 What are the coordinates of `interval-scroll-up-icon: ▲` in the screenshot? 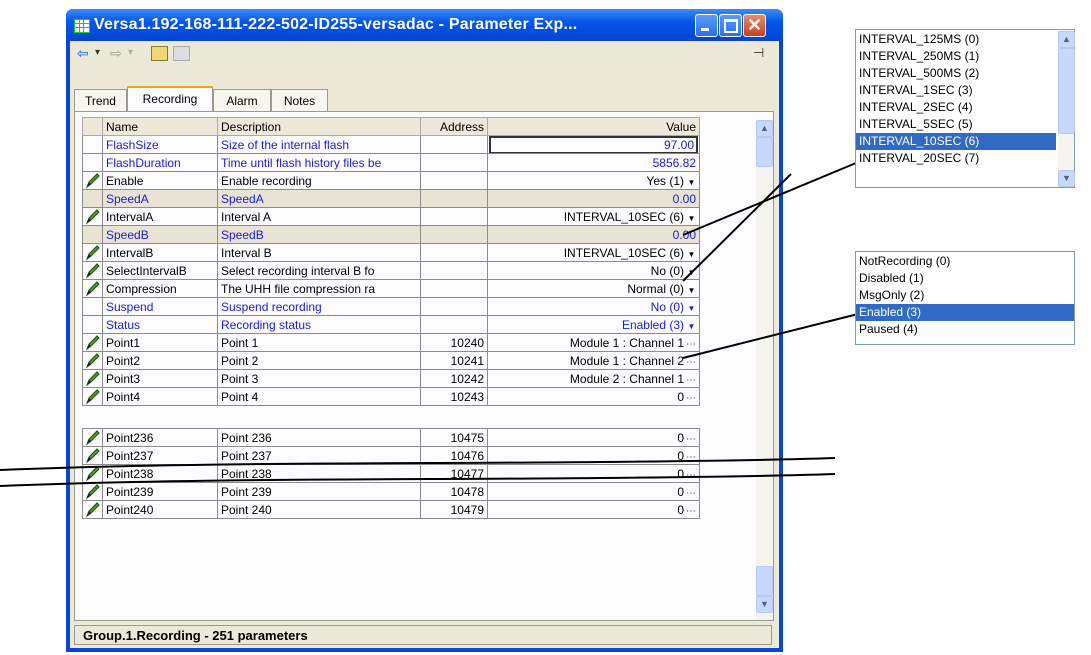 It's located at (1066, 39).